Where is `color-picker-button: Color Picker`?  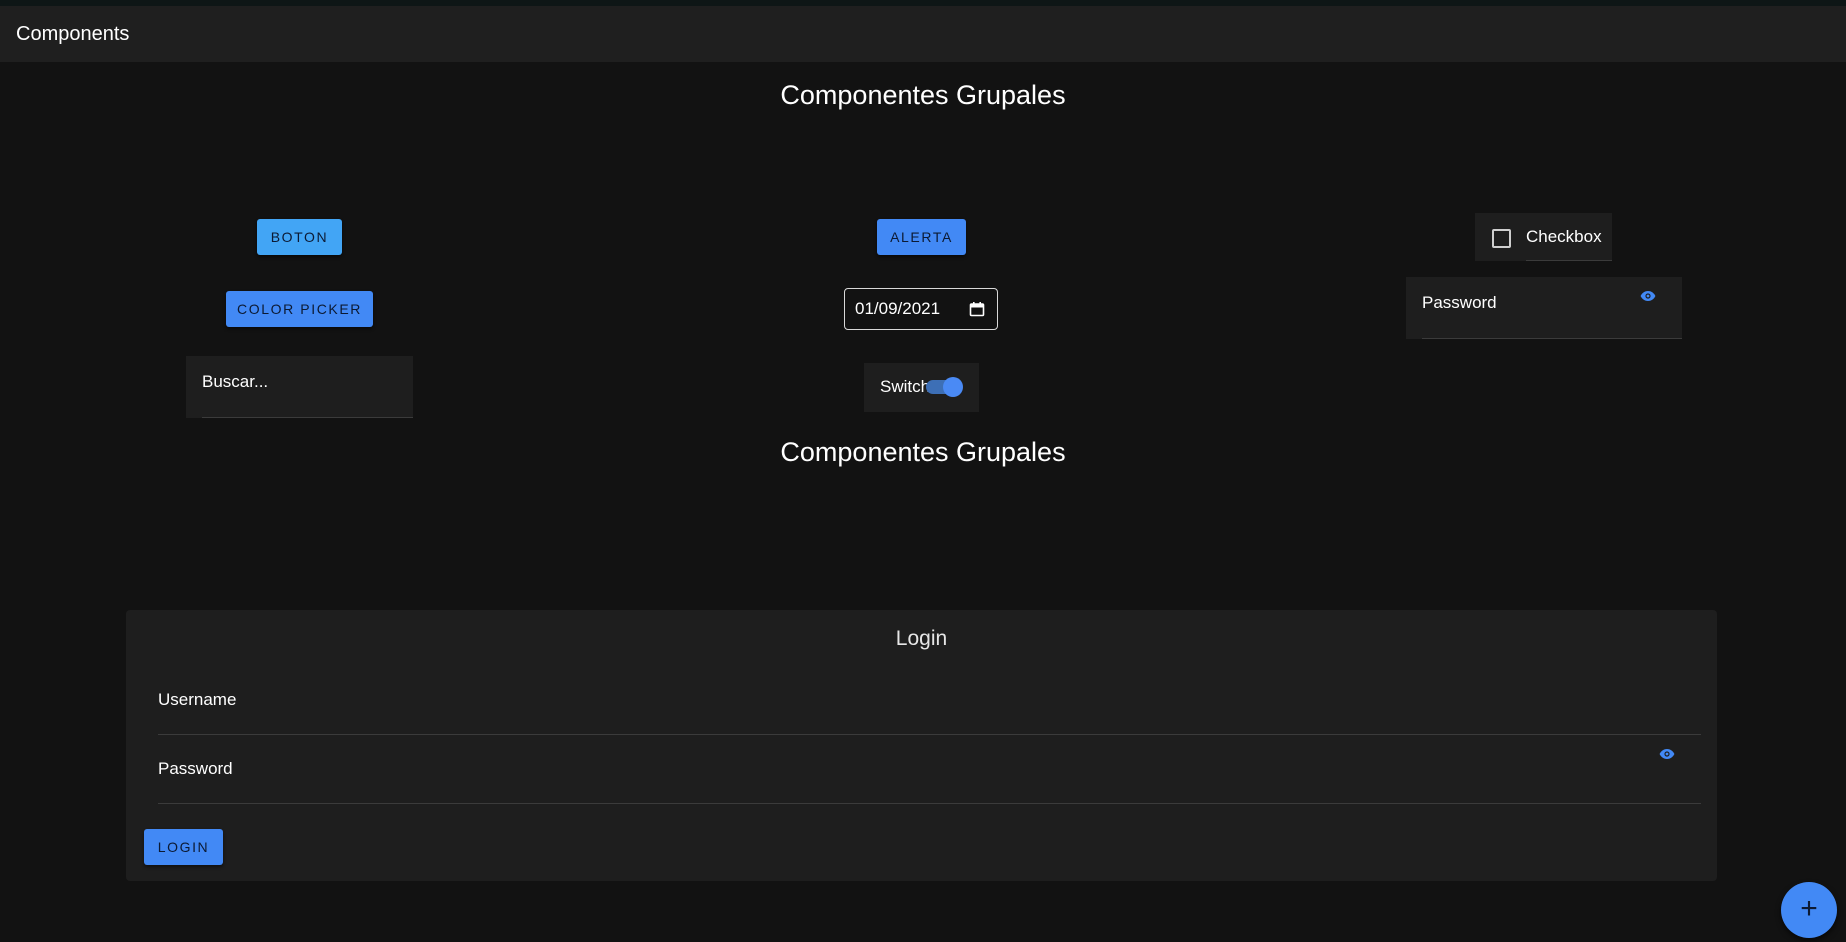 color-picker-button: Color Picker is located at coordinates (299, 309).